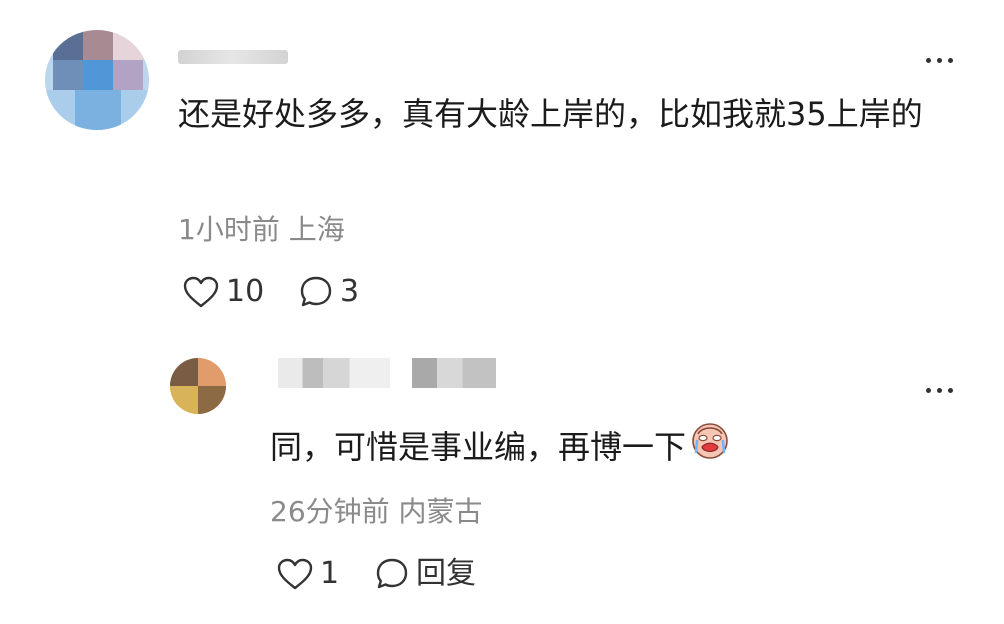 The height and width of the screenshot is (624, 1004). What do you see at coordinates (261, 229) in the screenshot?
I see `comment-meta: 1小时前 上海` at bounding box center [261, 229].